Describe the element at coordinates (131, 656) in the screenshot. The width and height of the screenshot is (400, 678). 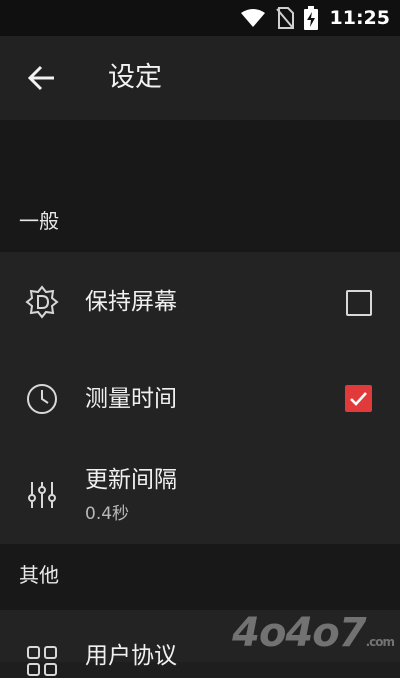
I see `setting-label: 用户协议` at that location.